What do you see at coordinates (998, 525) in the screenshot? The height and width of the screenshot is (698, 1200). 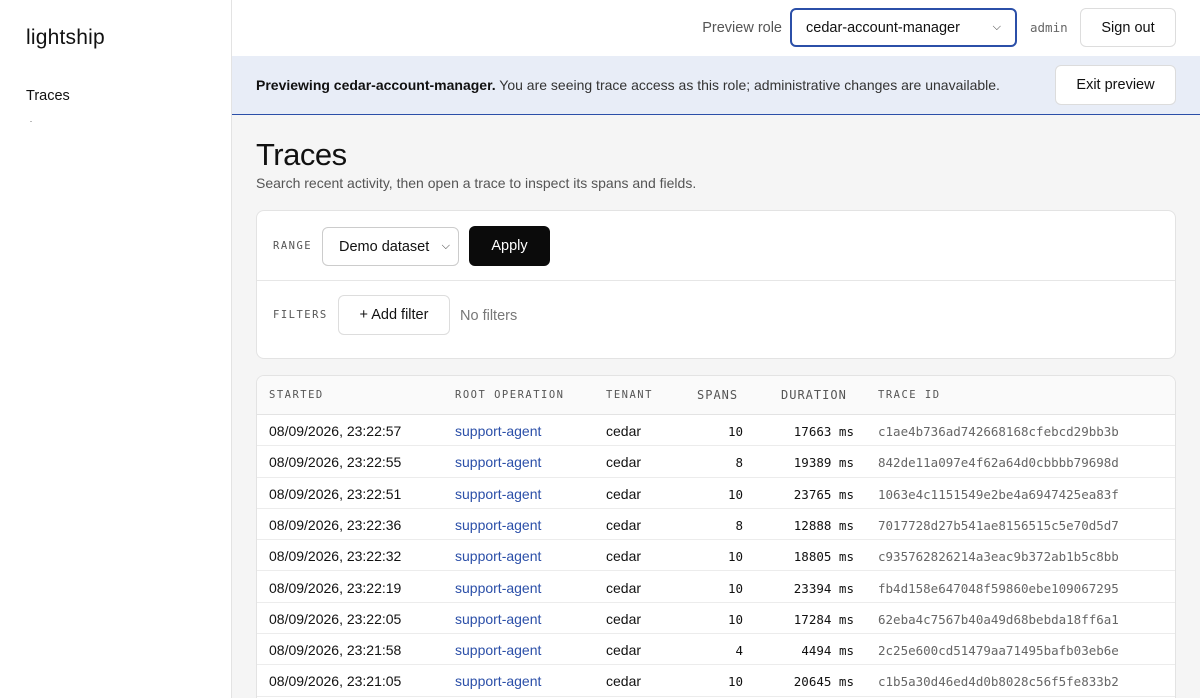 I see `cell-trace-id: 7017728d27b541ae8156515c5e70d5d7` at bounding box center [998, 525].